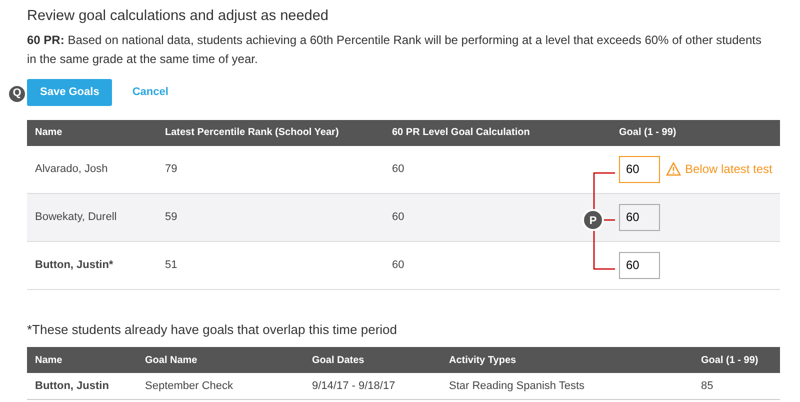 The image size is (800, 402). What do you see at coordinates (189, 386) in the screenshot?
I see `table-cell-text: September Check` at bounding box center [189, 386].